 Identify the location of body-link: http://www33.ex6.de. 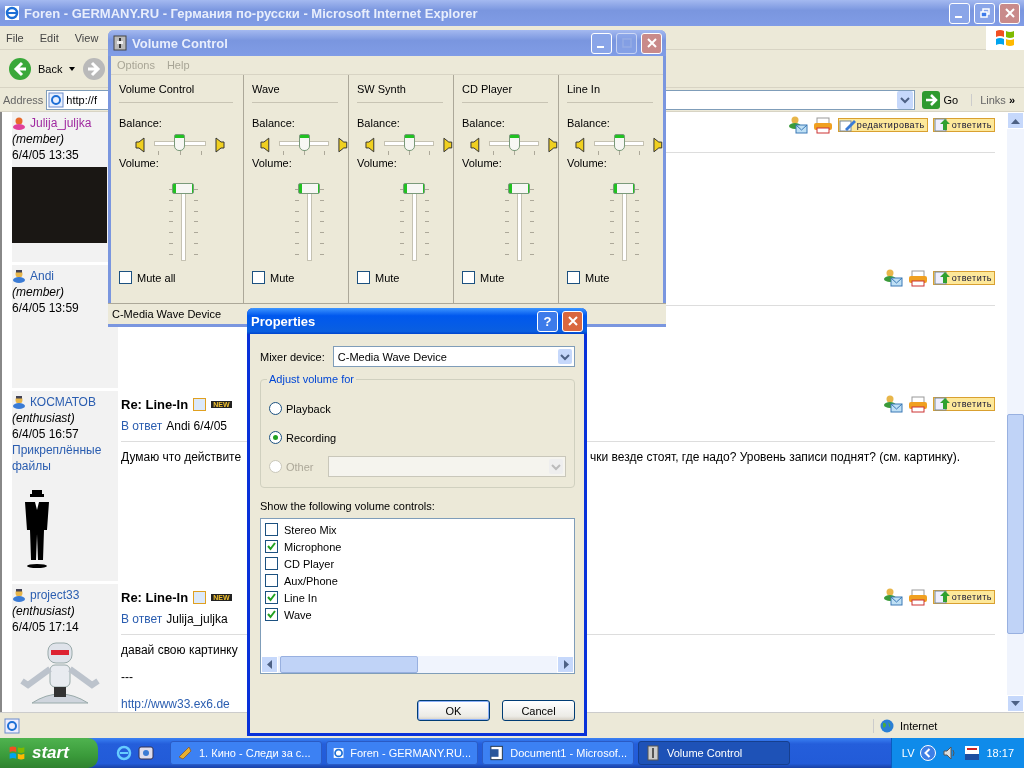
(175, 704).